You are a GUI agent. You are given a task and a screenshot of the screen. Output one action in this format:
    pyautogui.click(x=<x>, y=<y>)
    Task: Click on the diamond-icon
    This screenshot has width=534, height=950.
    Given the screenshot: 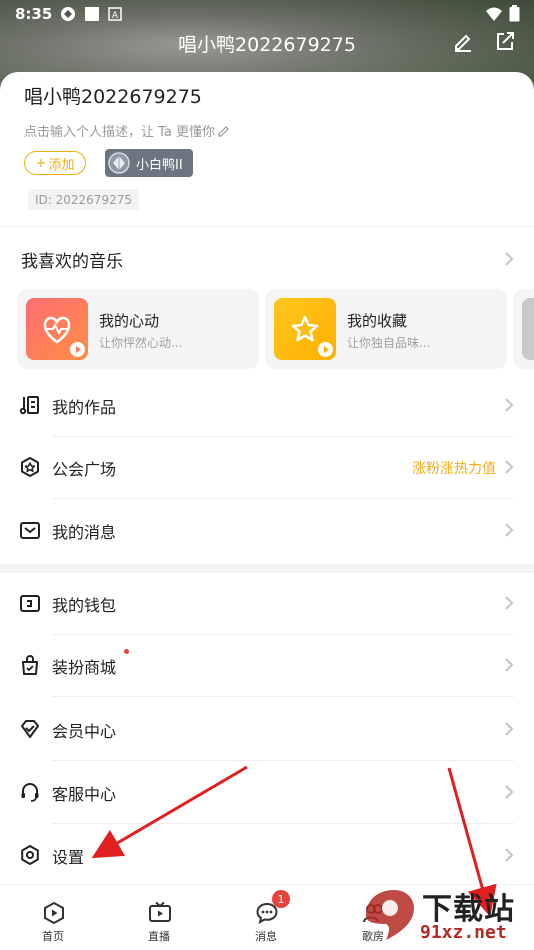 What is the action you would take?
    pyautogui.click(x=119, y=163)
    